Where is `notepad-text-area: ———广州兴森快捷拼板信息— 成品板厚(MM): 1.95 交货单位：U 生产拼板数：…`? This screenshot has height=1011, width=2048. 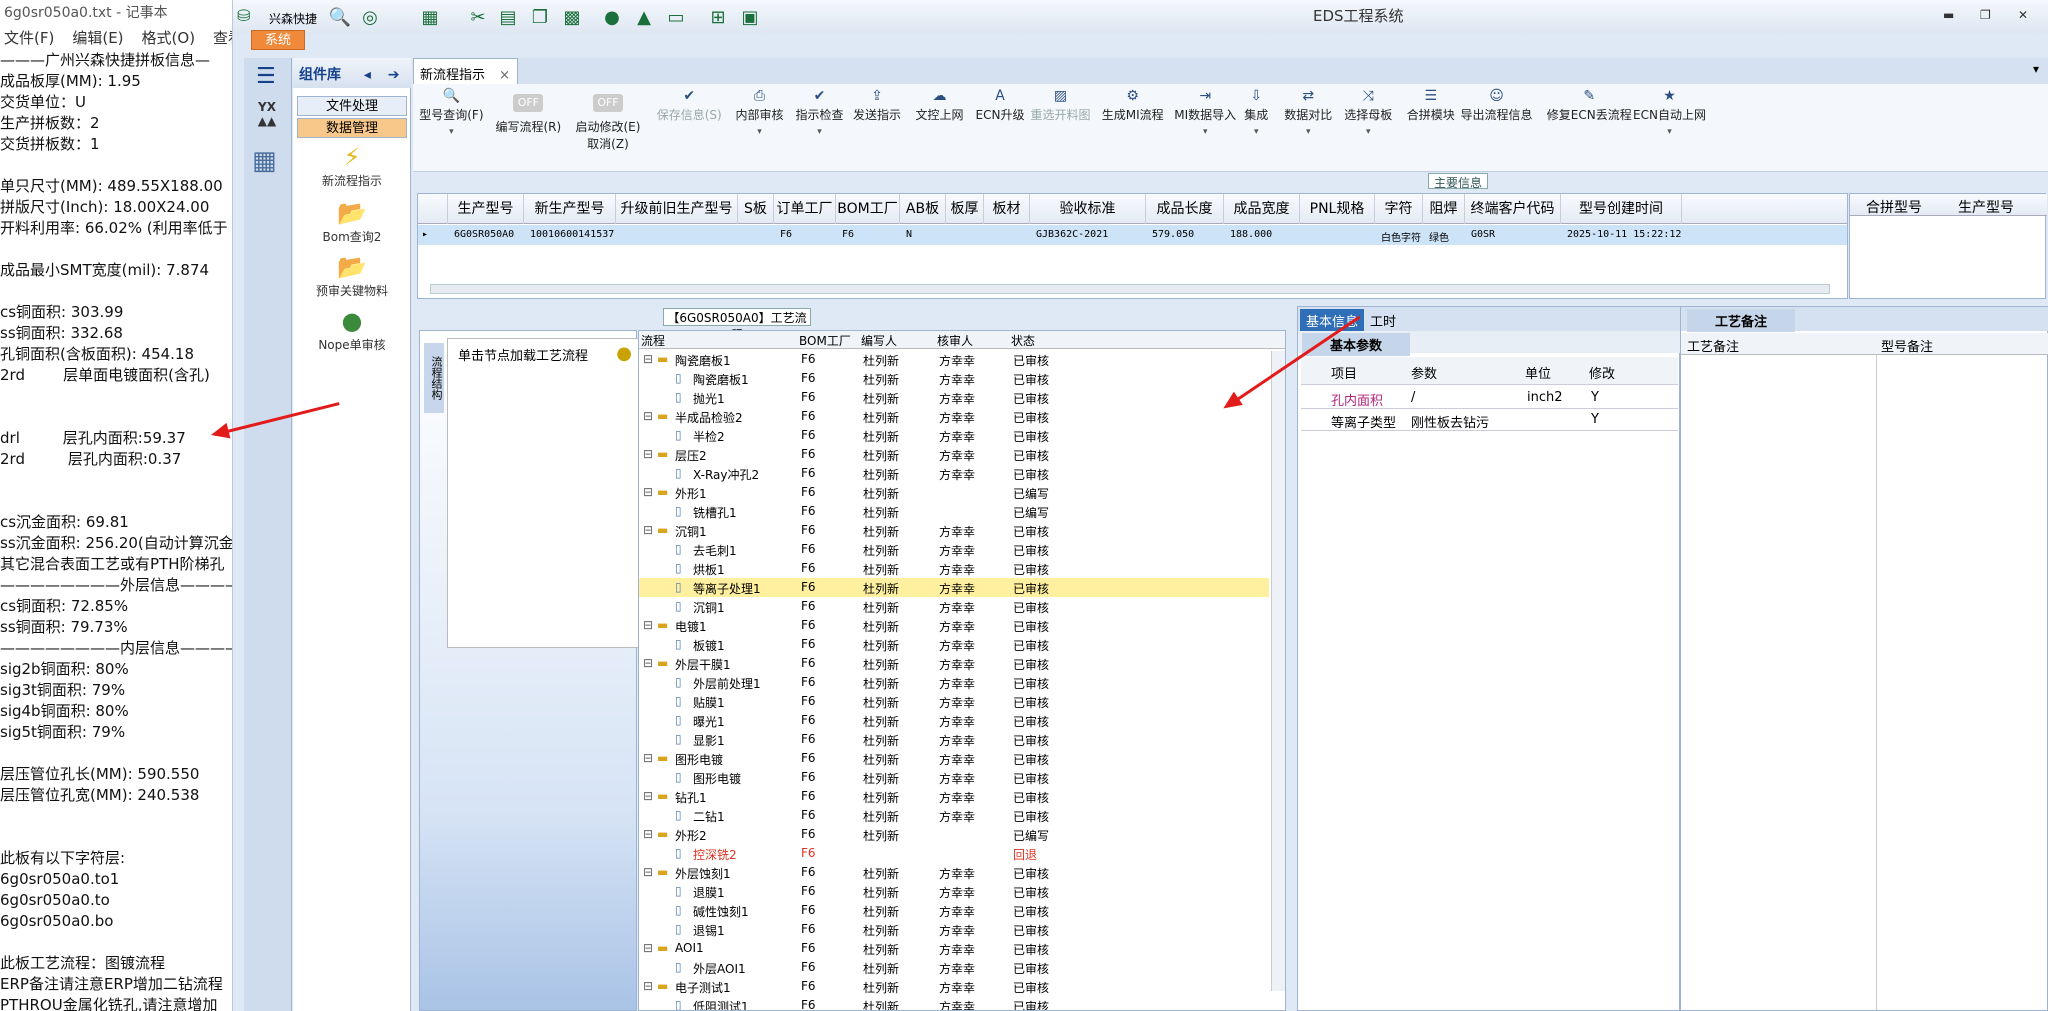 notepad-text-area: ———广州兴森快捷拼板信息— 成品板厚(MM): 1.95 交货单位：U 生产拼板数：… is located at coordinates (116, 530).